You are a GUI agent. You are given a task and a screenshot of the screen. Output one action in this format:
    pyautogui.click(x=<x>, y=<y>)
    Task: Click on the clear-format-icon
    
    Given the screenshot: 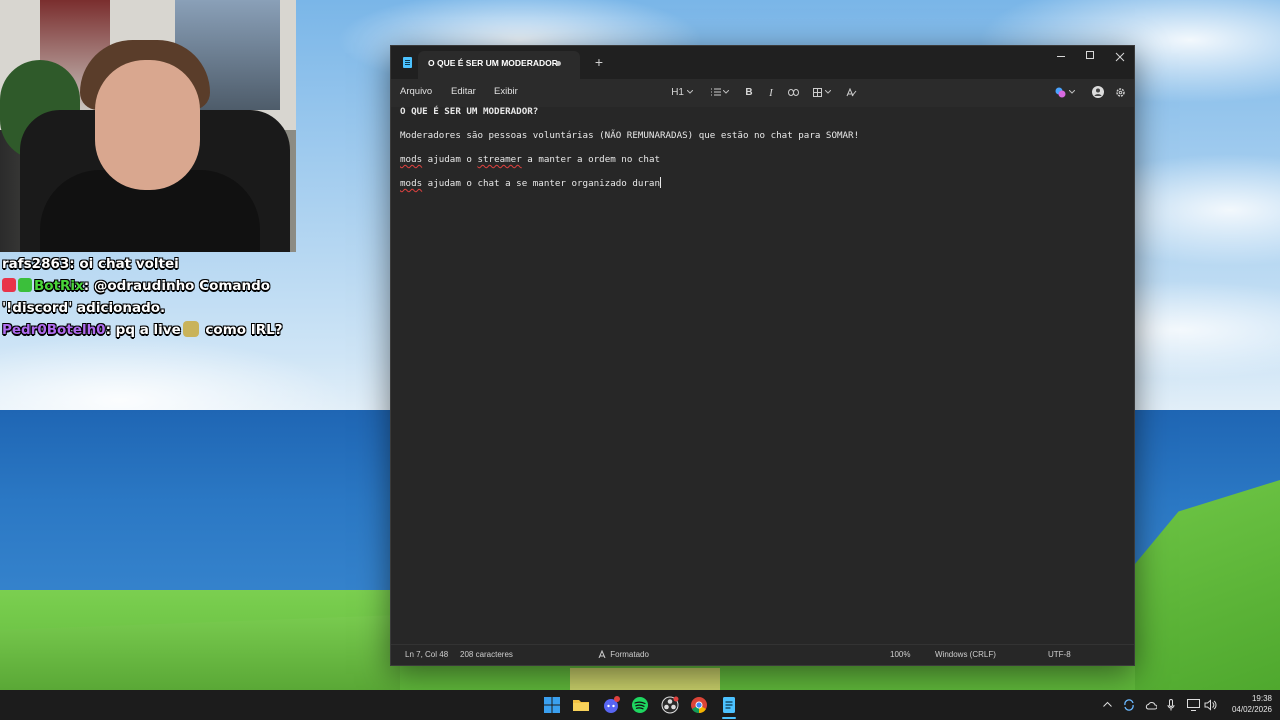 What is the action you would take?
    pyautogui.click(x=851, y=92)
    